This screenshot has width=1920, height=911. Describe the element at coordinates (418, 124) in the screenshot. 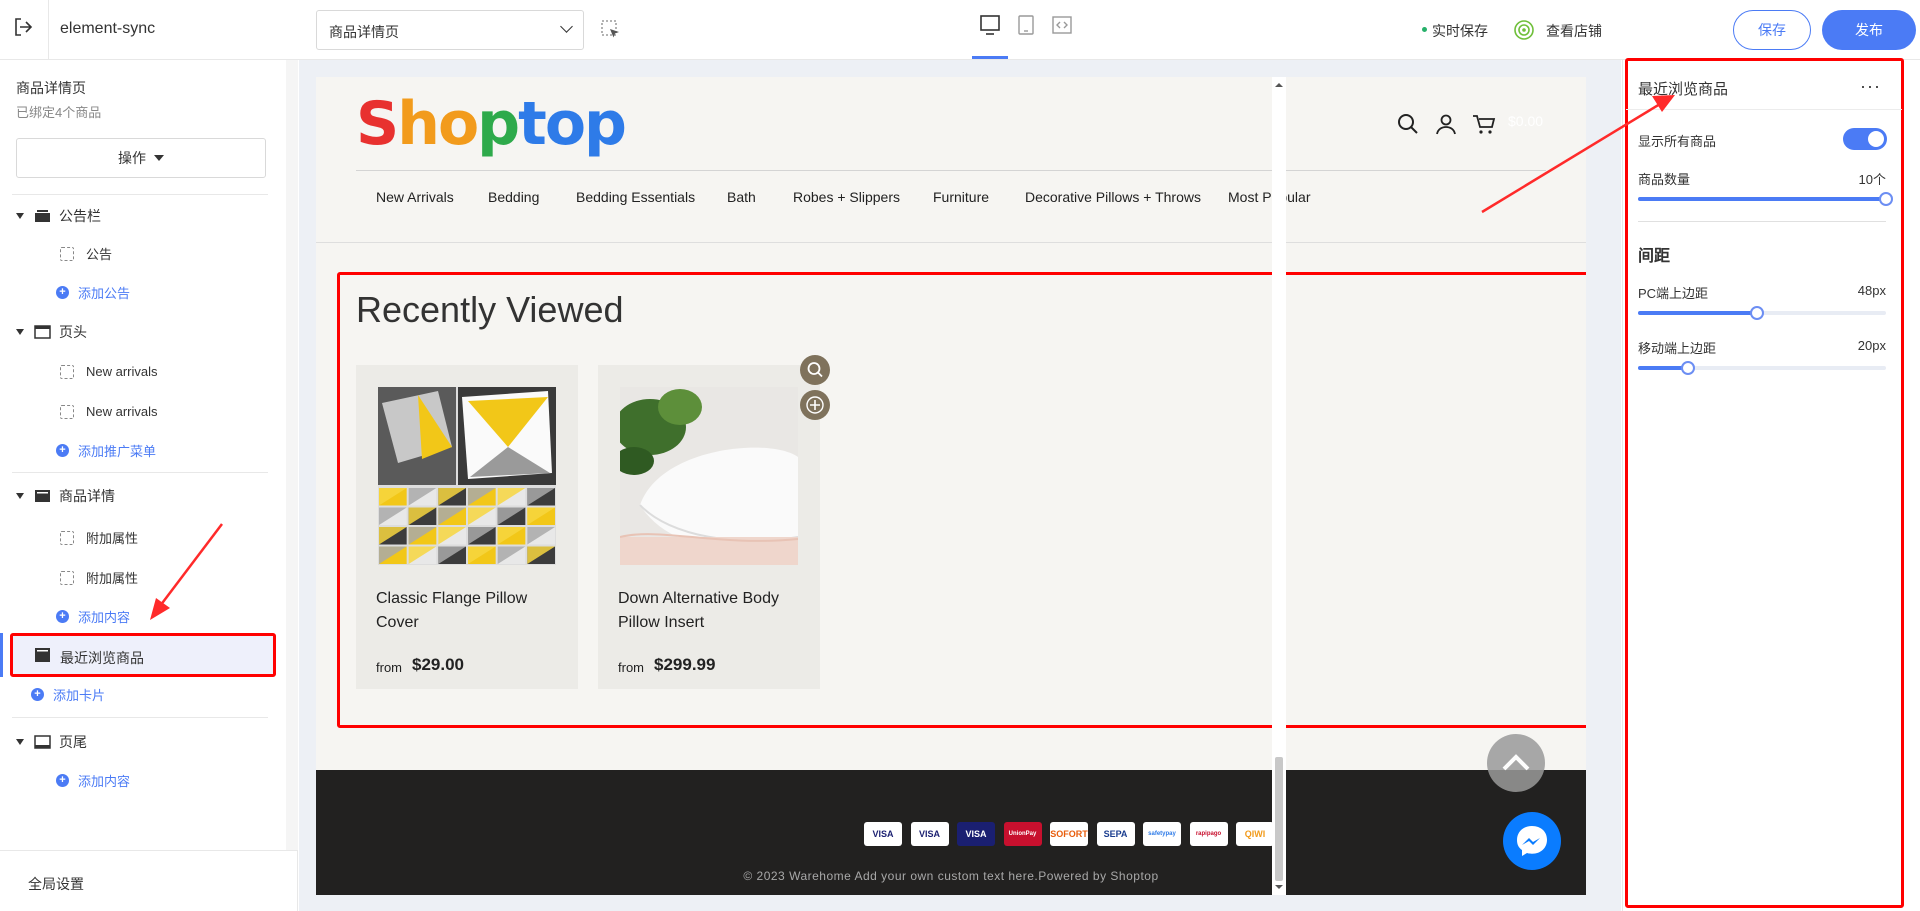

I see `logo-letter: h` at that location.